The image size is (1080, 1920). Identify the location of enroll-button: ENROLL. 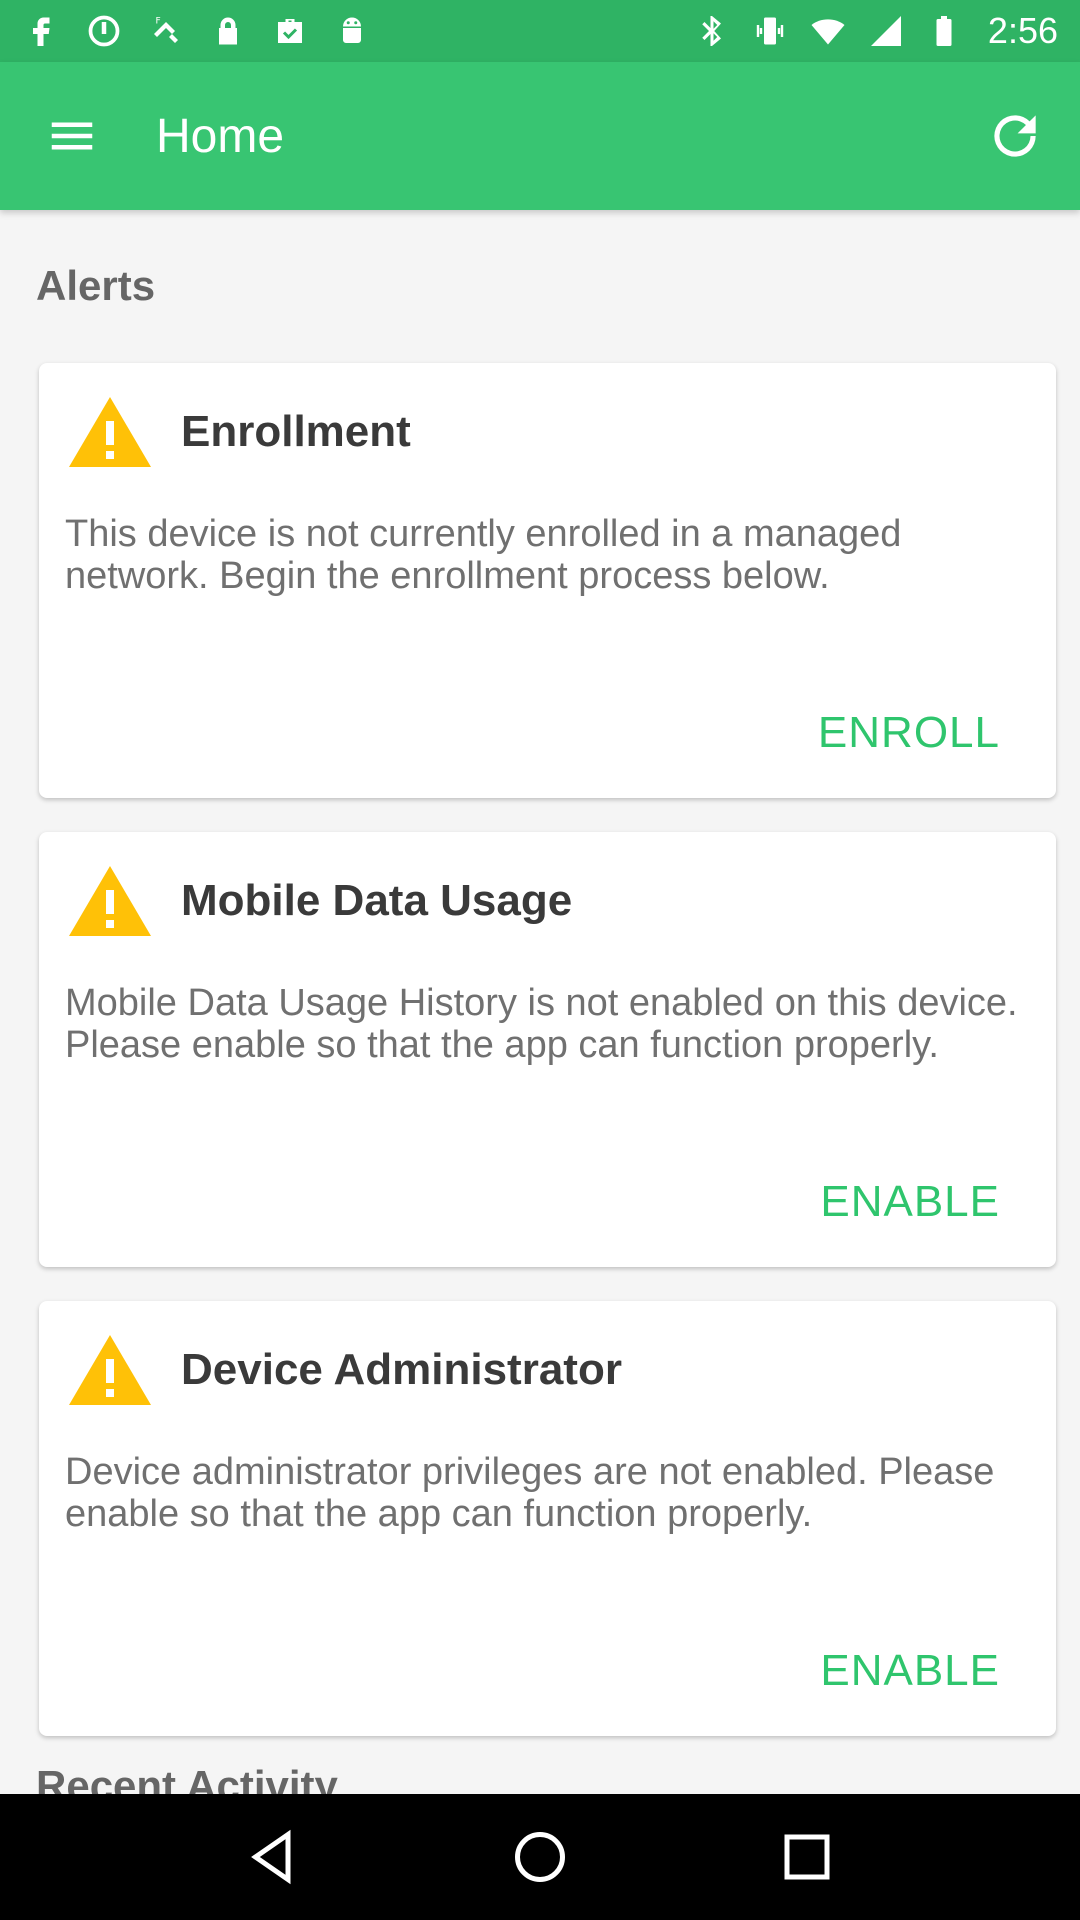
(909, 733).